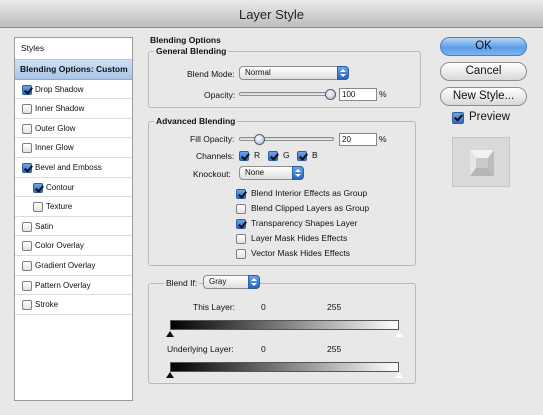 The image size is (543, 415). I want to click on styles-header: Styles, so click(73, 49).